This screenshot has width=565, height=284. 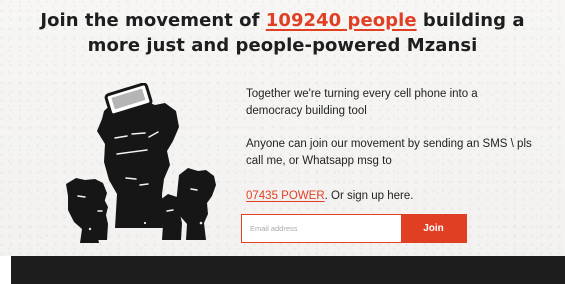 I want to click on footer-band, so click(x=288, y=270).